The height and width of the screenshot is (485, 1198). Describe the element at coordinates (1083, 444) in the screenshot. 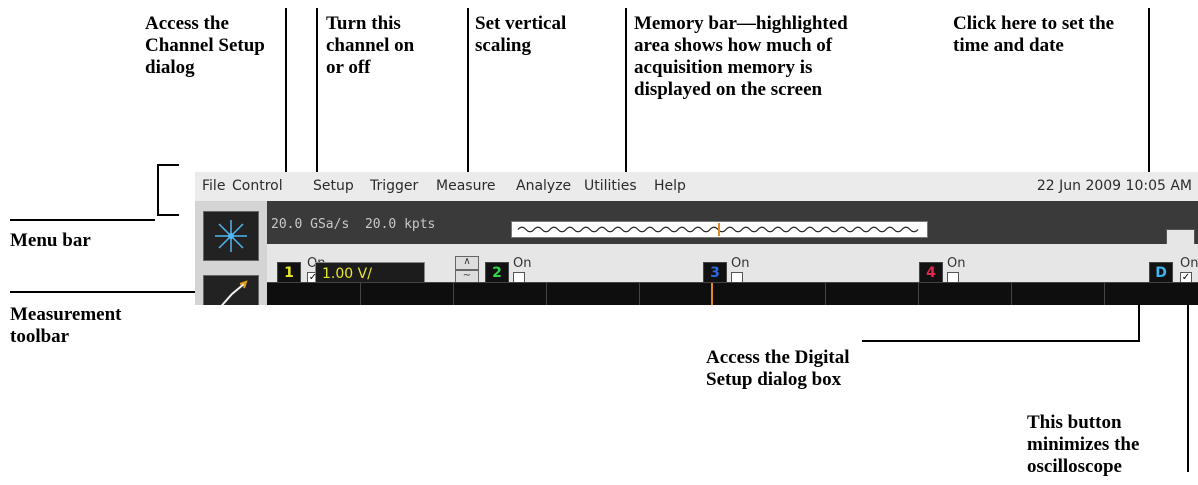

I see `callout-minimize: This button minimizes the oscilloscope` at that location.